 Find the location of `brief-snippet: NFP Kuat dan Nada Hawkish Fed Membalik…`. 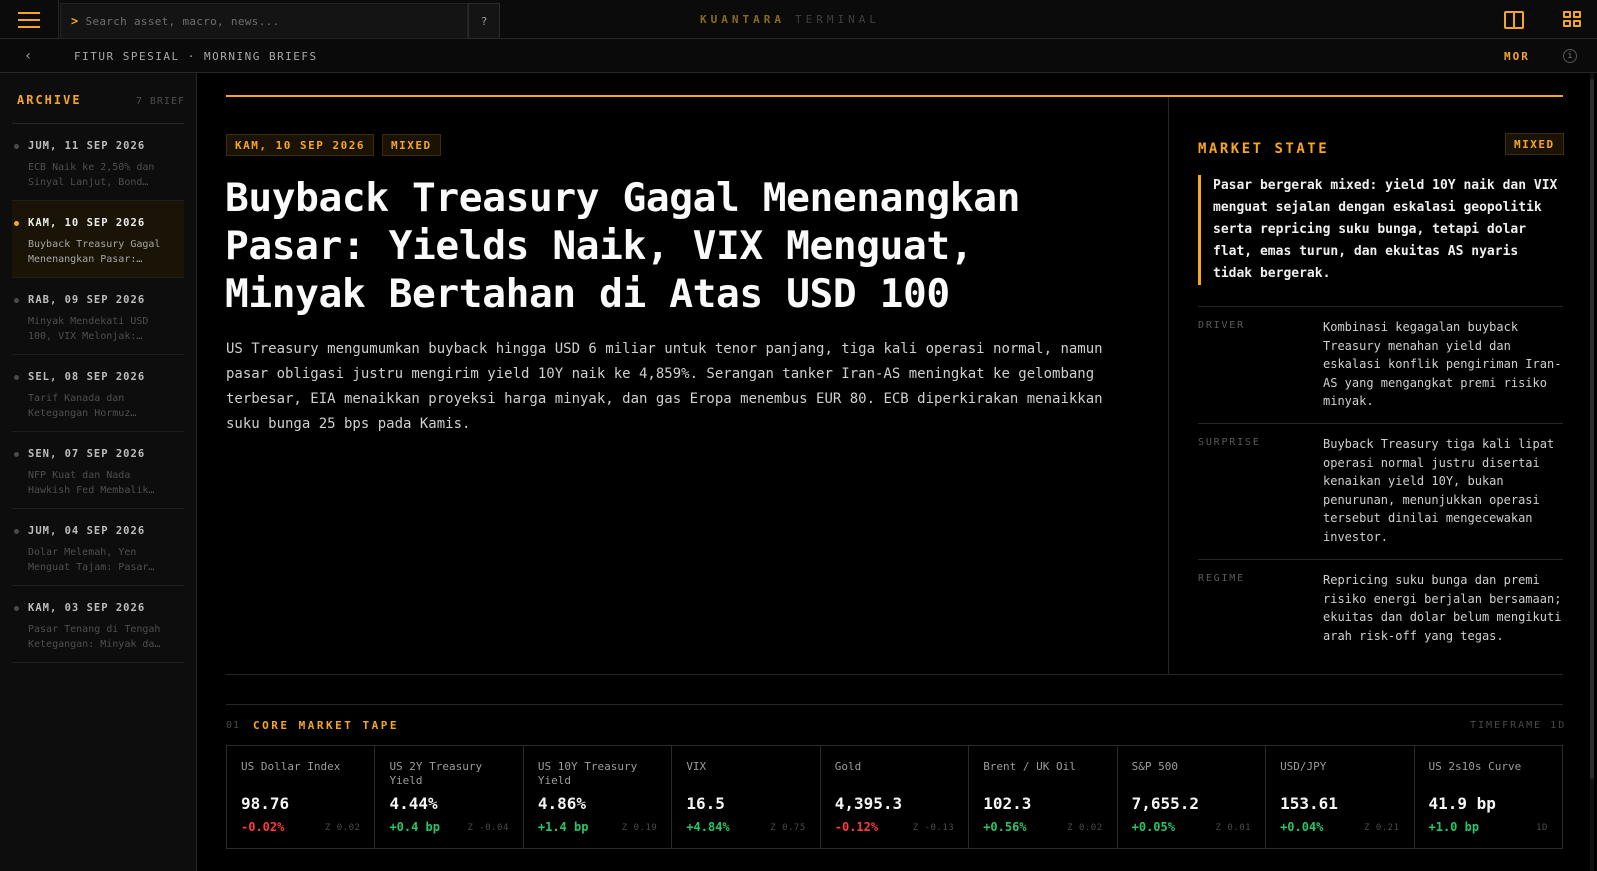

brief-snippet: NFP Kuat dan Nada Hawkish Fed Membalik… is located at coordinates (91, 483).